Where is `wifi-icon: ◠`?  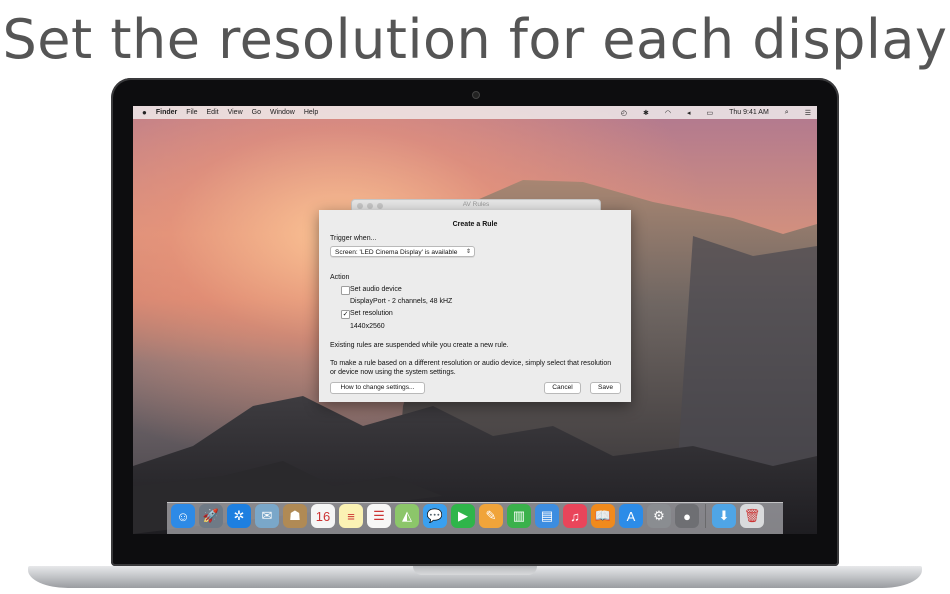 wifi-icon: ◠ is located at coordinates (668, 113).